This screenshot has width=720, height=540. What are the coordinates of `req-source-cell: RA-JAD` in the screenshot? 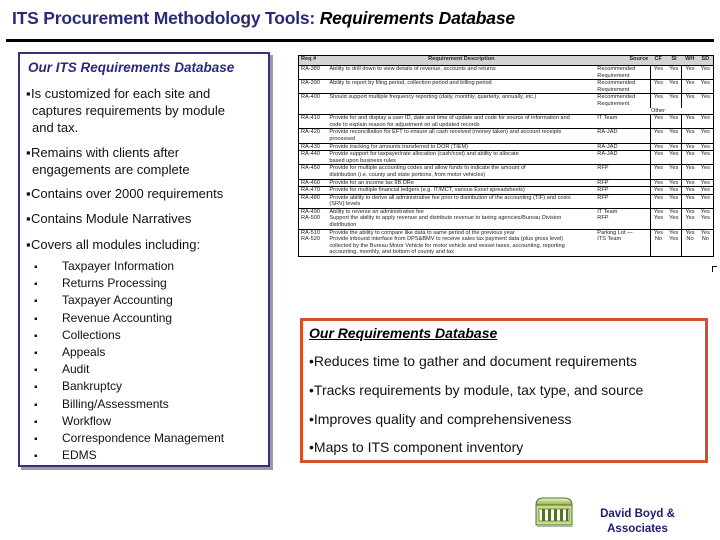 It's located at (623, 146).